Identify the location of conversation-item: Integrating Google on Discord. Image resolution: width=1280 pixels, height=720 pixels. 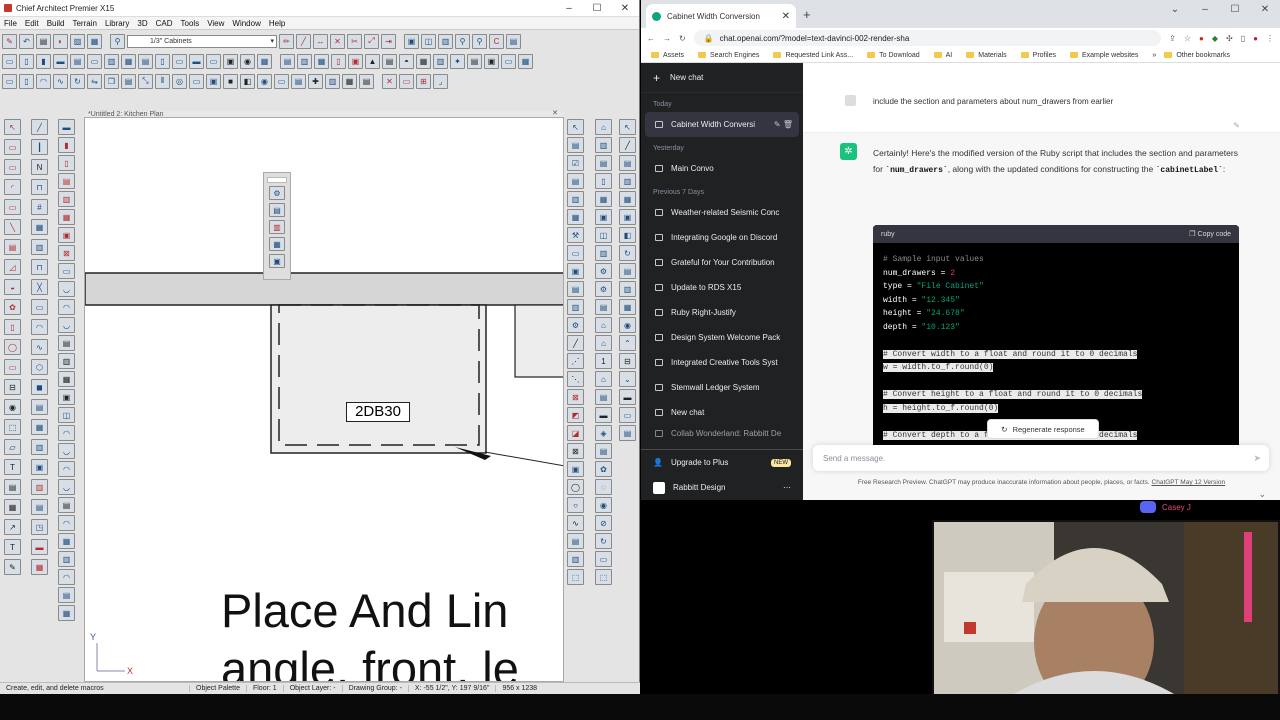
(722, 237).